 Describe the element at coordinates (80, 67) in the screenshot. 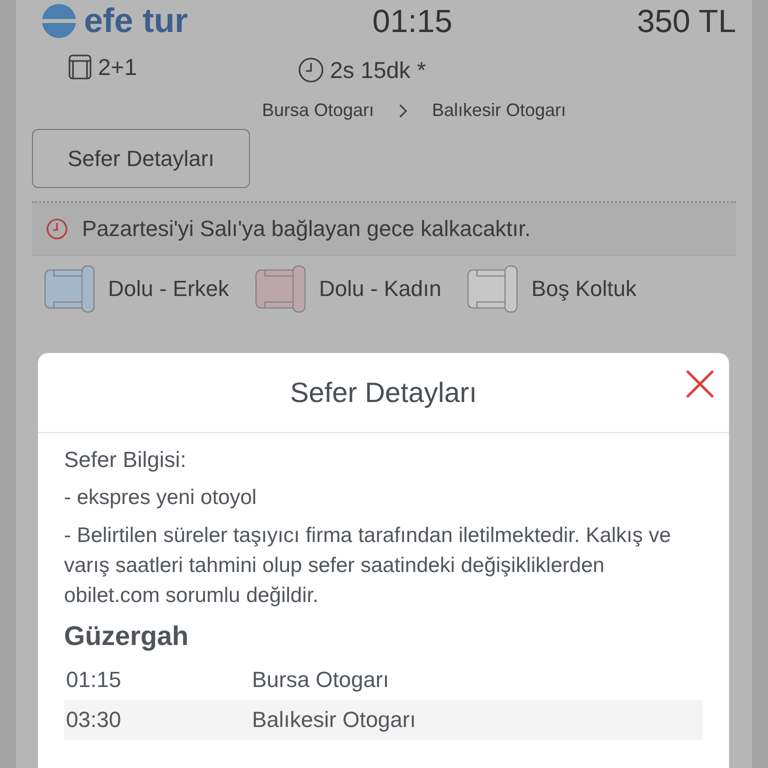

I see `seat-icon` at that location.